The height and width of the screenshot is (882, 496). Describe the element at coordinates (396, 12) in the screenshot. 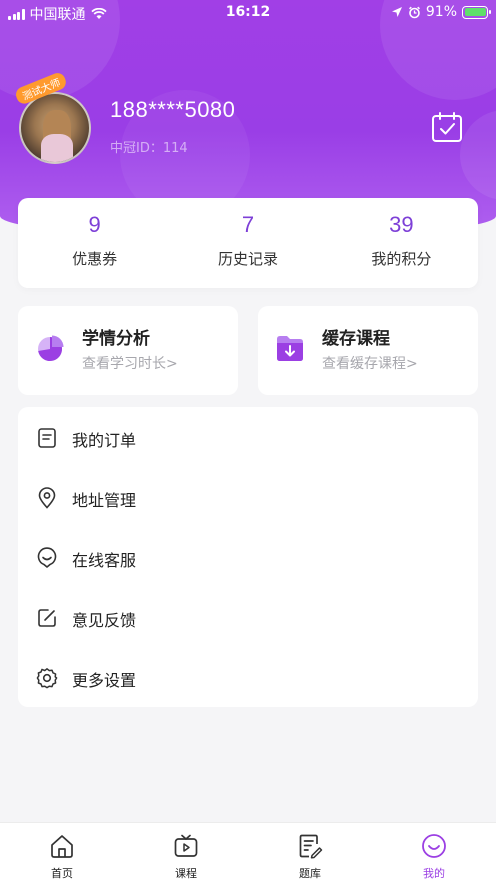

I see `location-arrow-icon` at that location.